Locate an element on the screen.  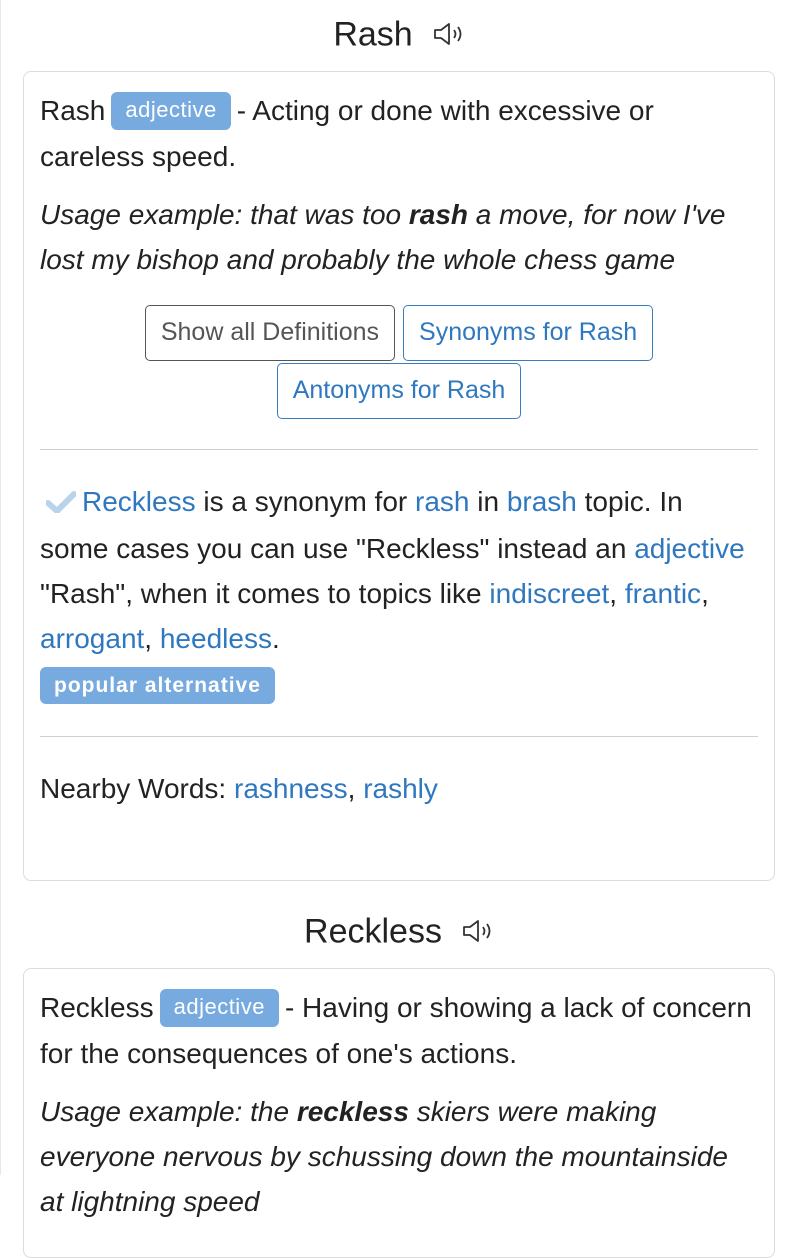
show-all-definitions-button: Show all Definitions is located at coordinates (270, 332).